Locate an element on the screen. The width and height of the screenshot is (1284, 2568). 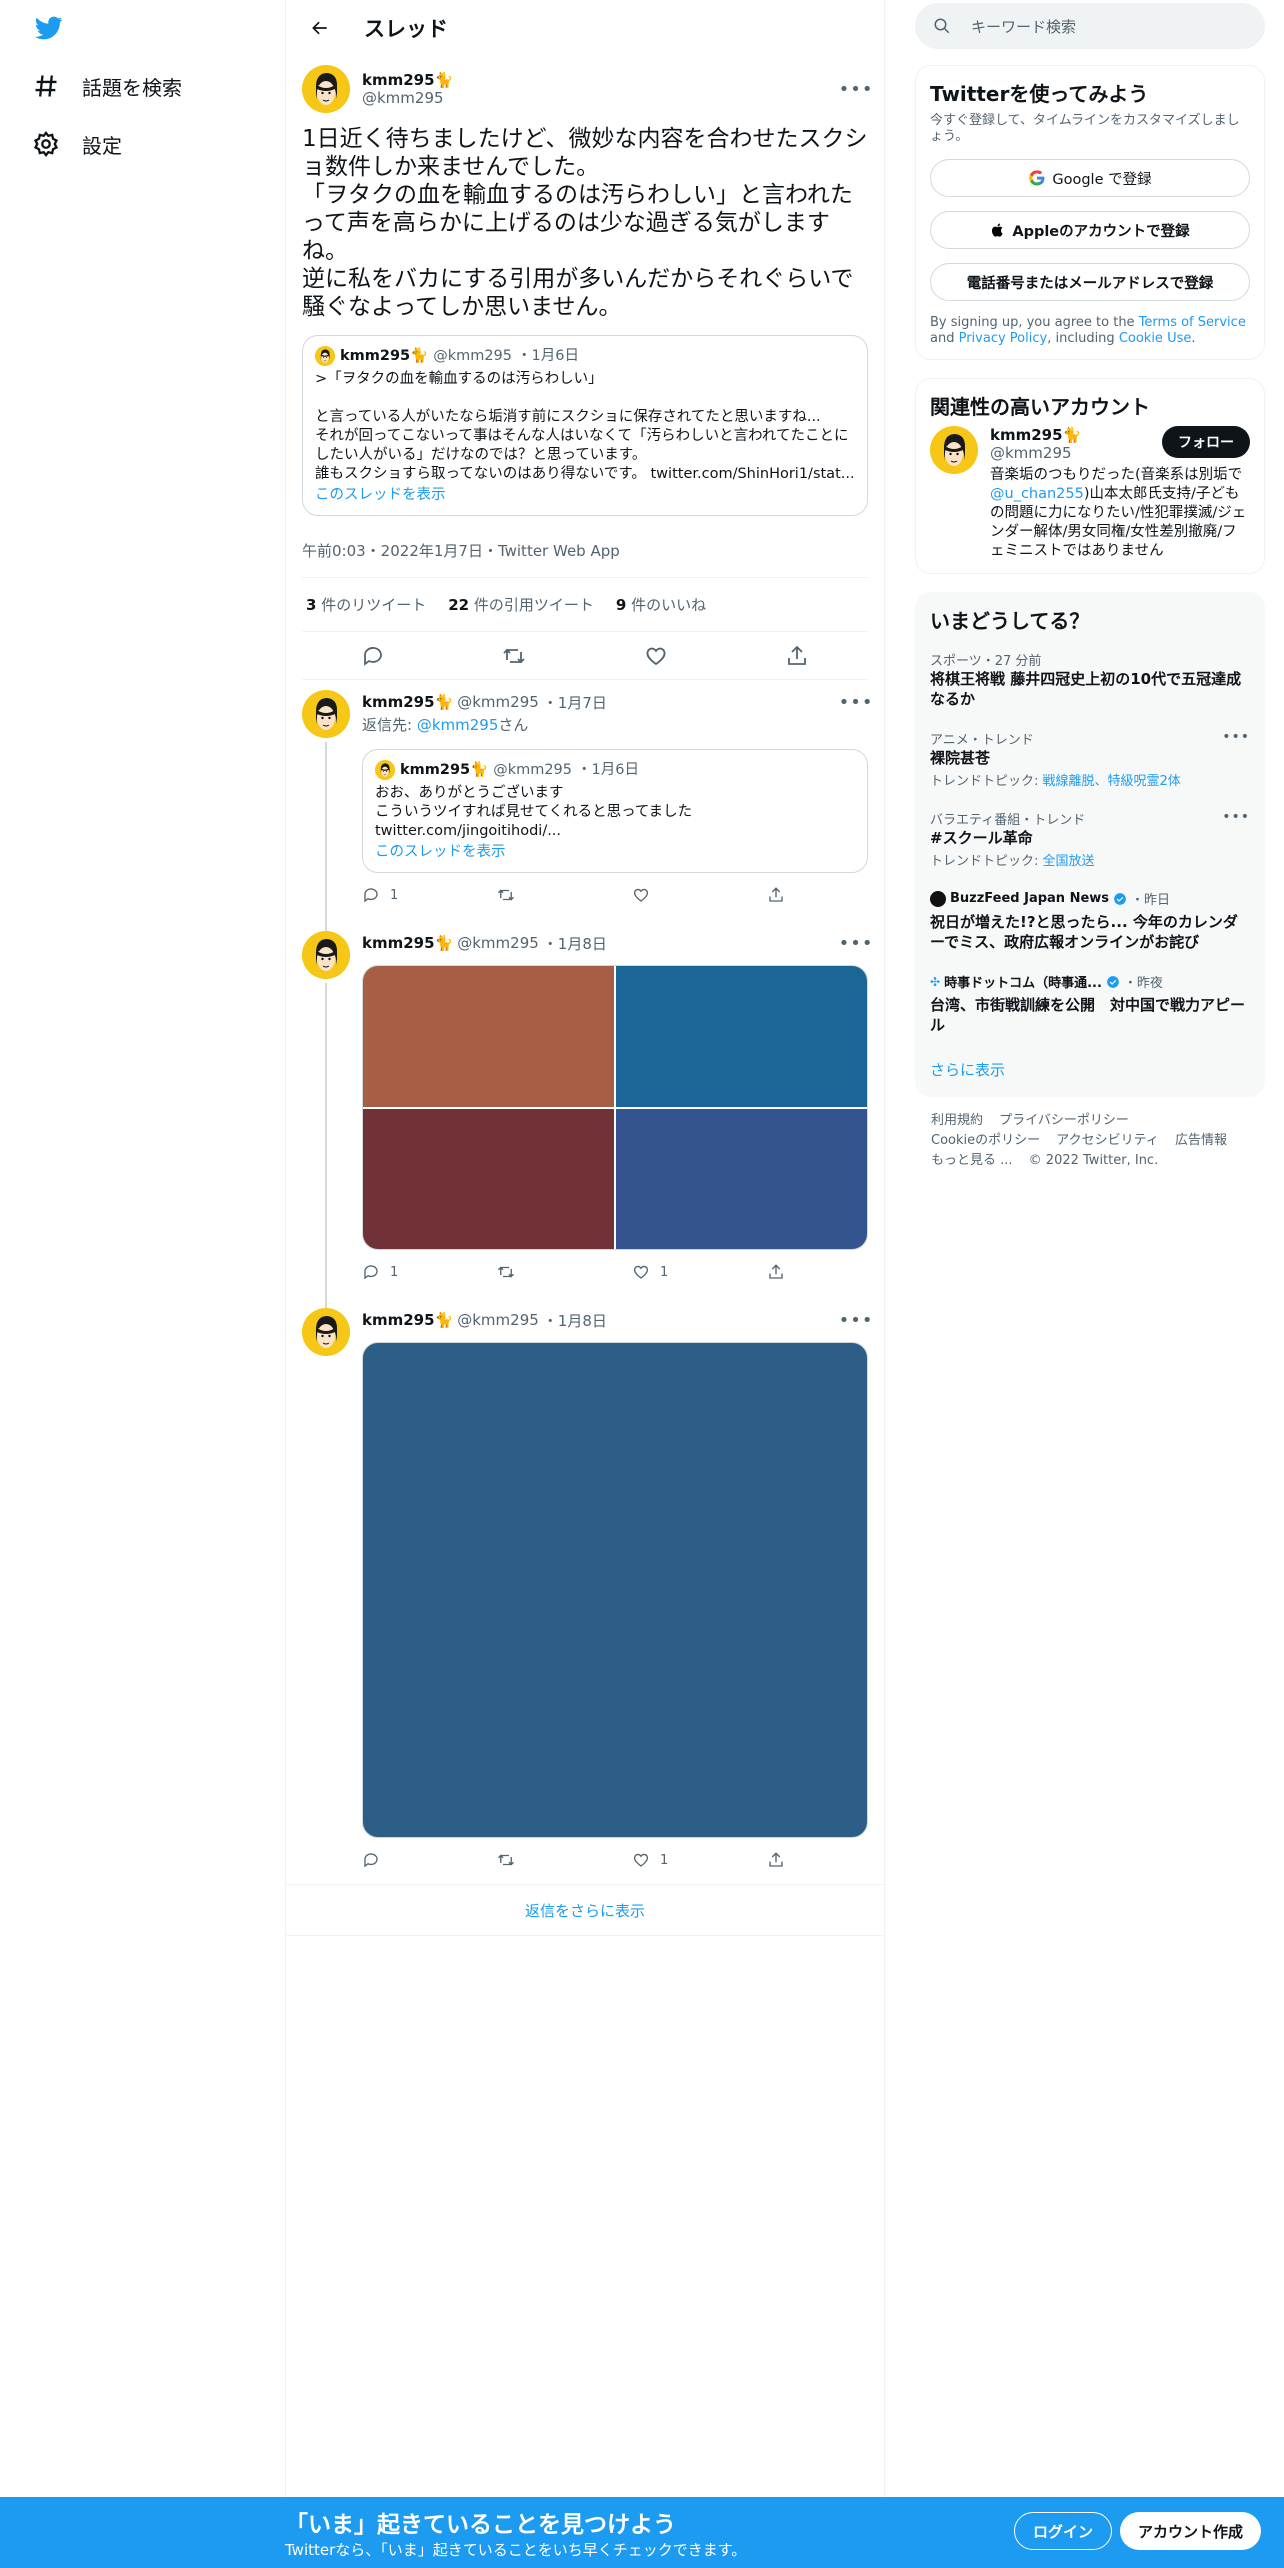
hashtag-icon is located at coordinates (46, 86).